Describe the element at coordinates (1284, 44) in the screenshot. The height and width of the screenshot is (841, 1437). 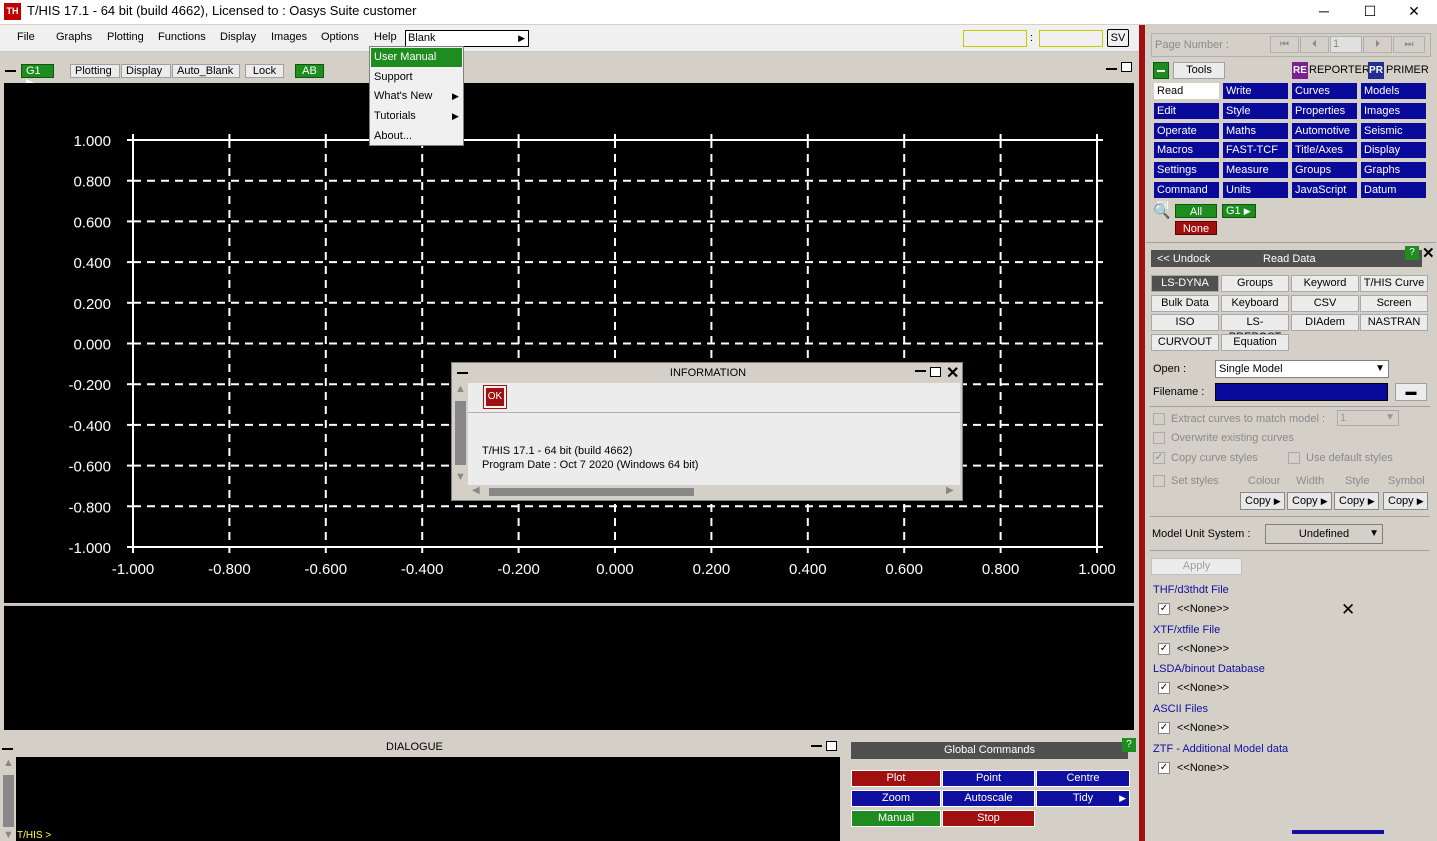
I see `first-page-icon: ⏮` at that location.